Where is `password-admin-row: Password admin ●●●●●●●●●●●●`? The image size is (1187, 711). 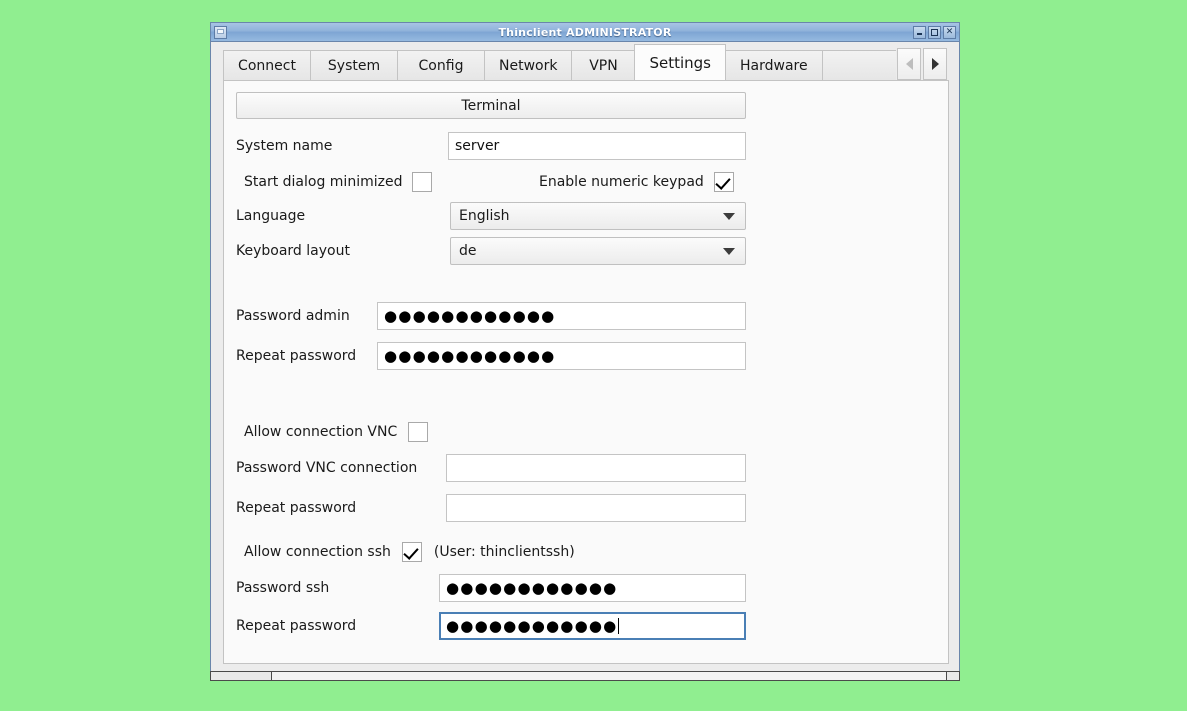 password-admin-row: Password admin ●●●●●●●●●●●● is located at coordinates (491, 316).